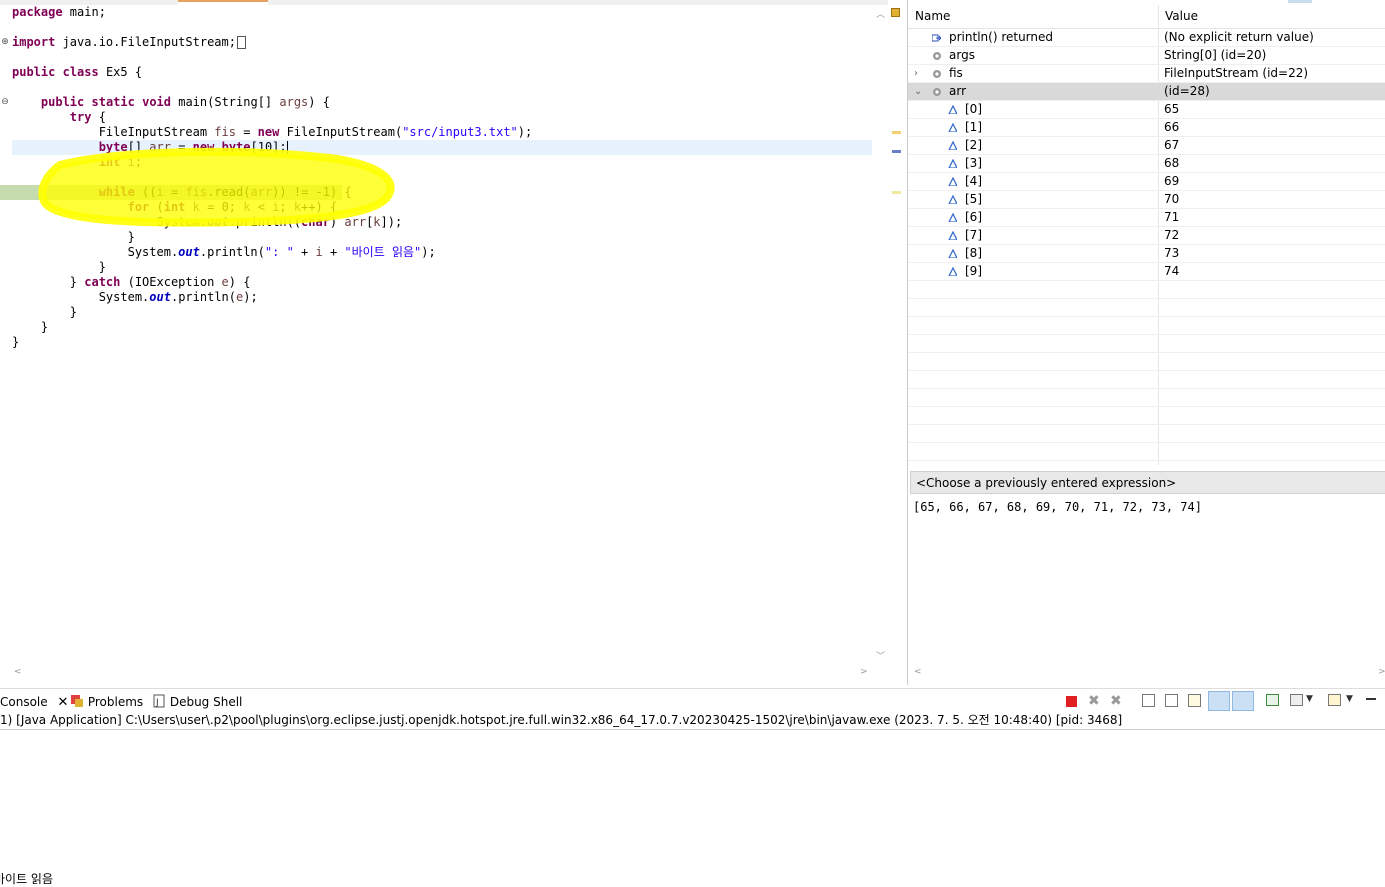 This screenshot has width=1385, height=887. Describe the element at coordinates (241, 42) in the screenshot. I see `folded-region-icon` at that location.